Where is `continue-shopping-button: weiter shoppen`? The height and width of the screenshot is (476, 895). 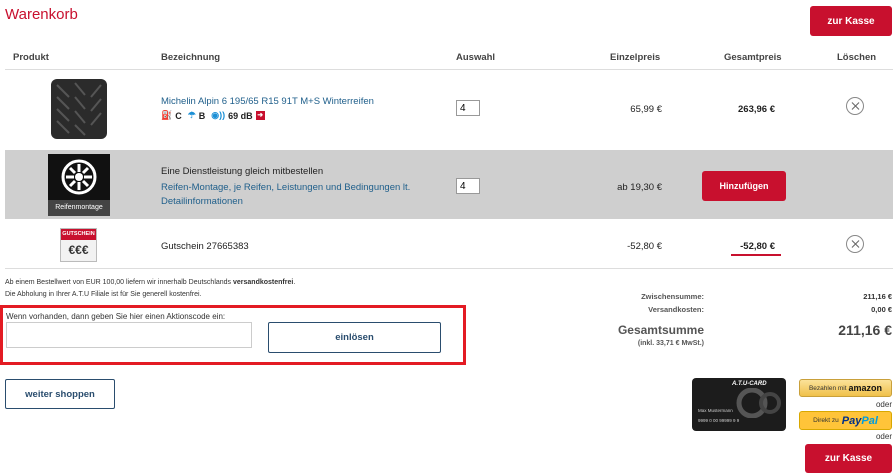 continue-shopping-button: weiter shoppen is located at coordinates (60, 394).